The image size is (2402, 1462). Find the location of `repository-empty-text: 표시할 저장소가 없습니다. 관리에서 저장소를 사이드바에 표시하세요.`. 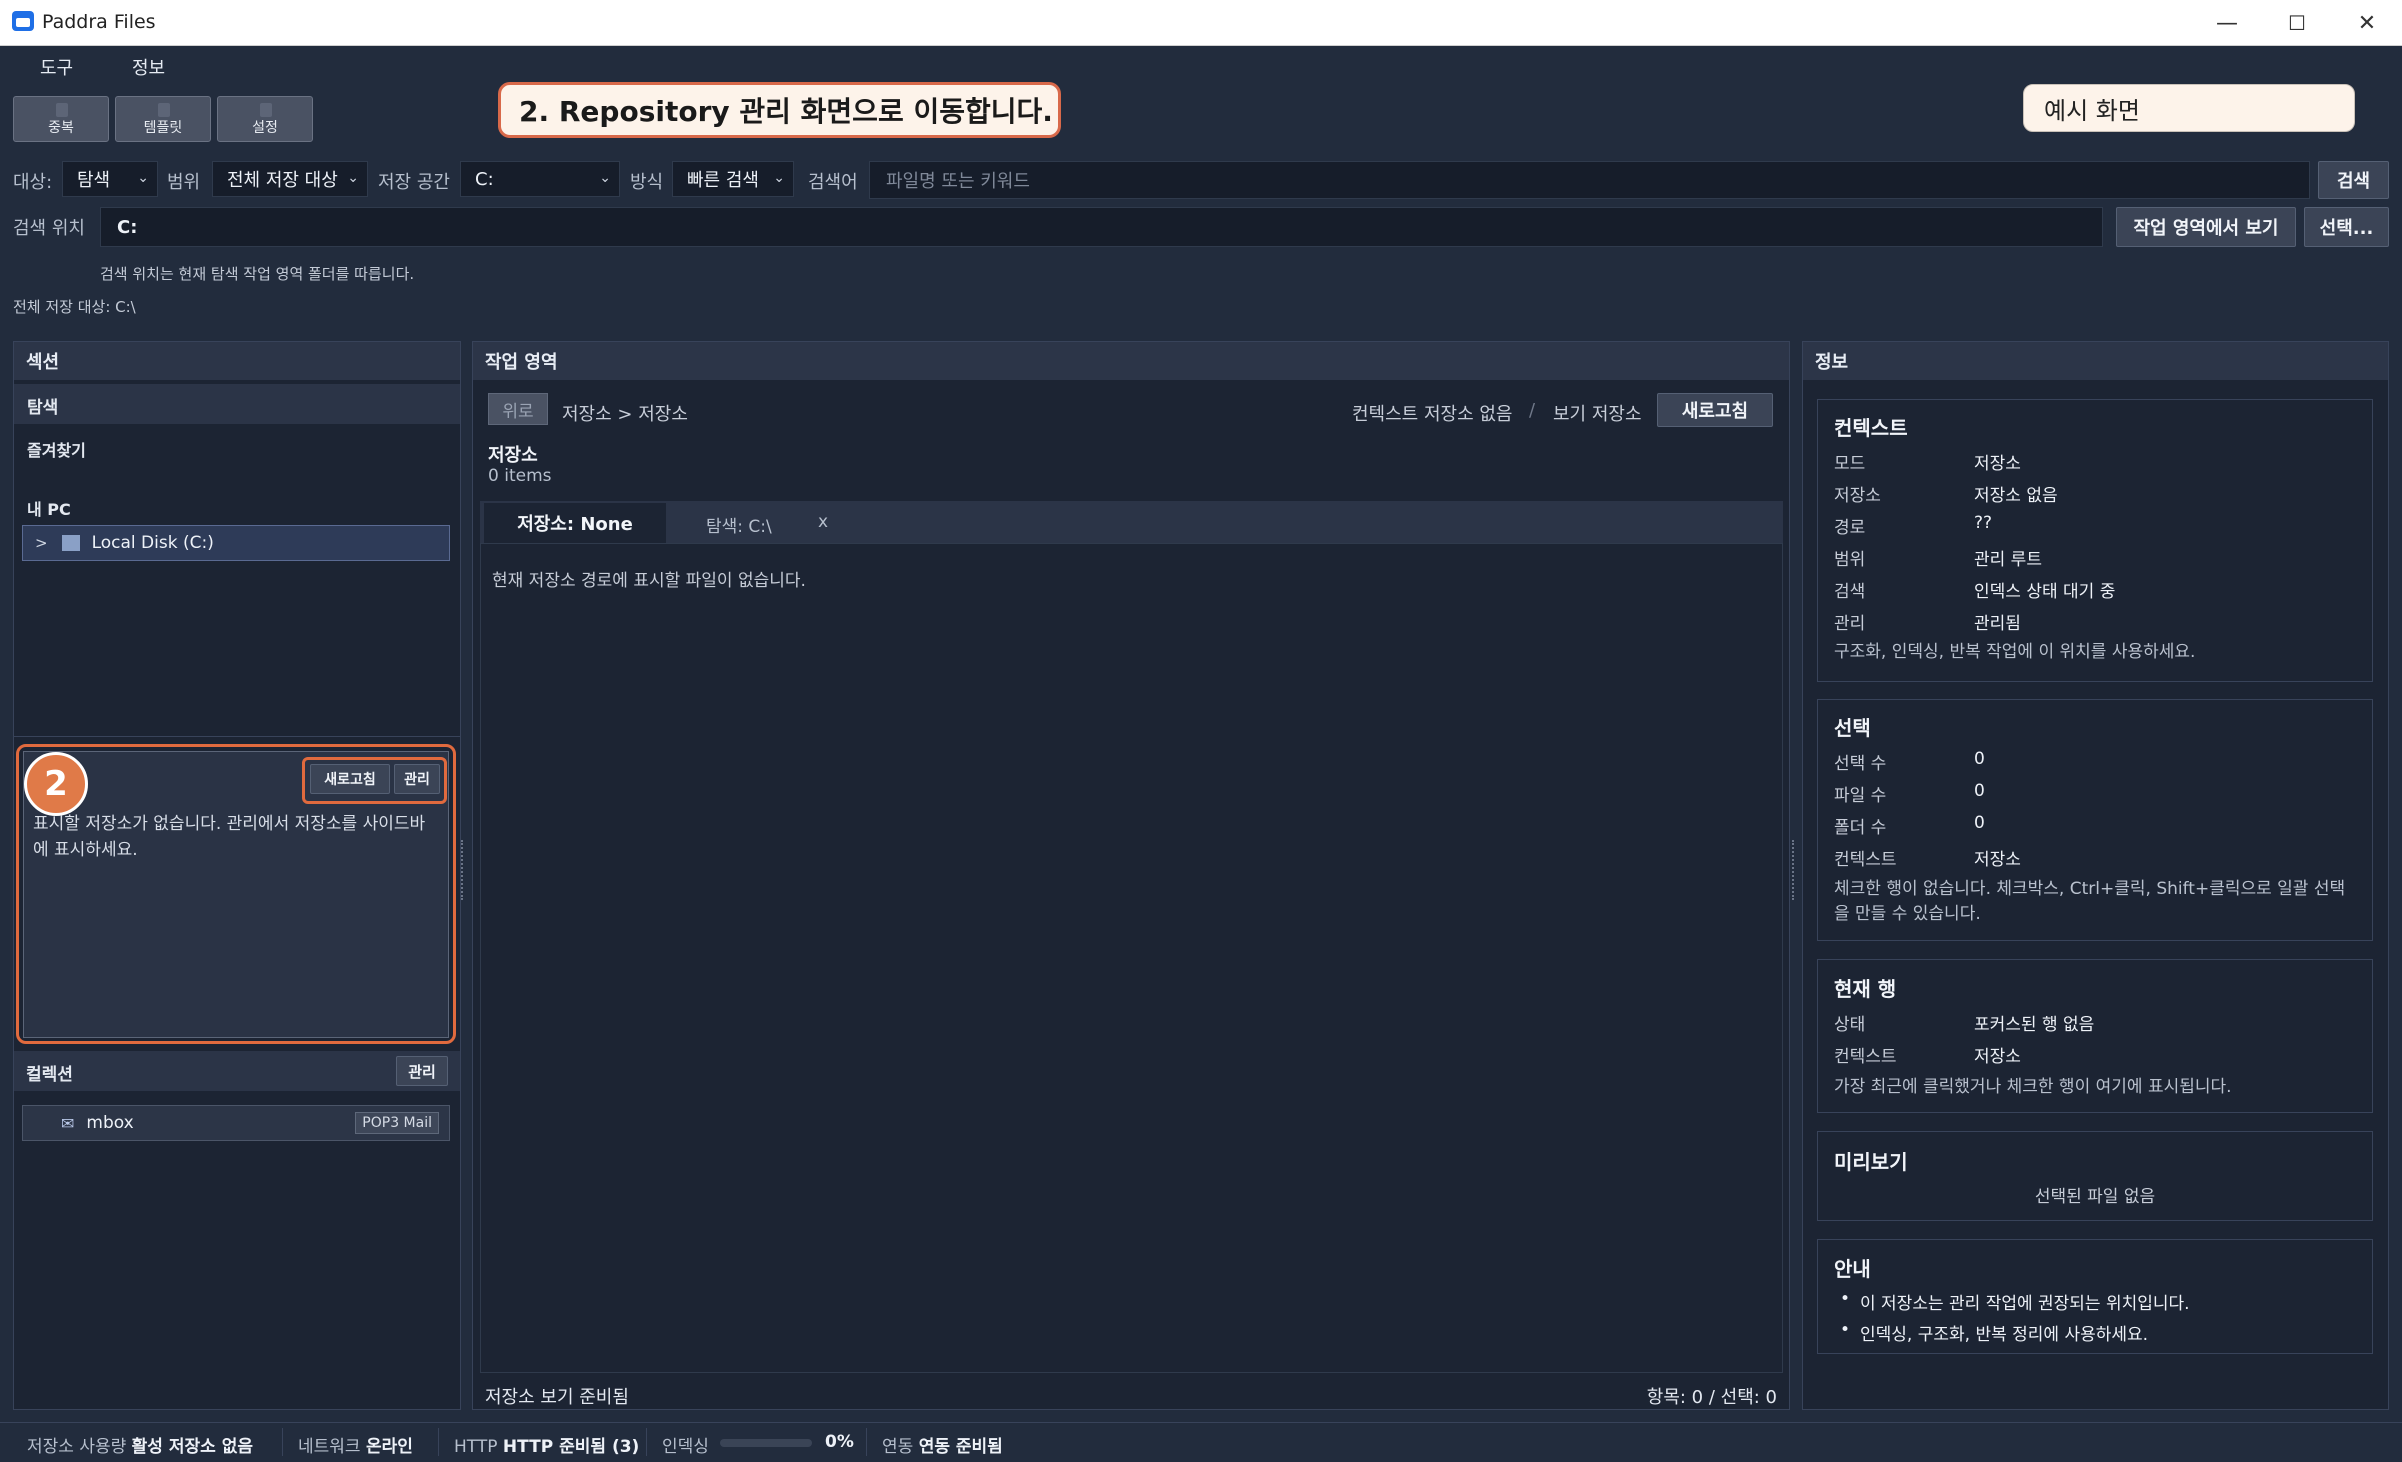

repository-empty-text: 표시할 저장소가 없습니다. 관리에서 저장소를 사이드바에 표시하세요. is located at coordinates (229, 837).